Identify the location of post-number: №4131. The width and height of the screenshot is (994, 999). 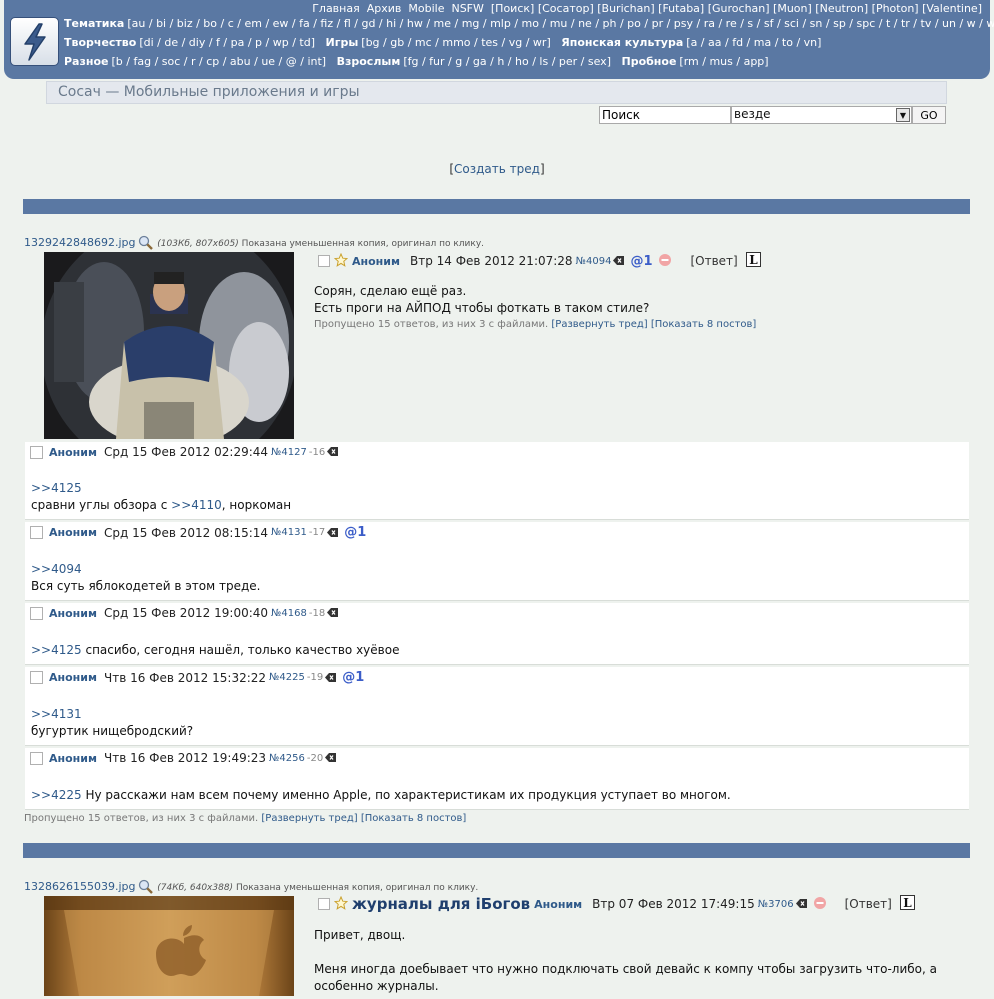
(289, 532).